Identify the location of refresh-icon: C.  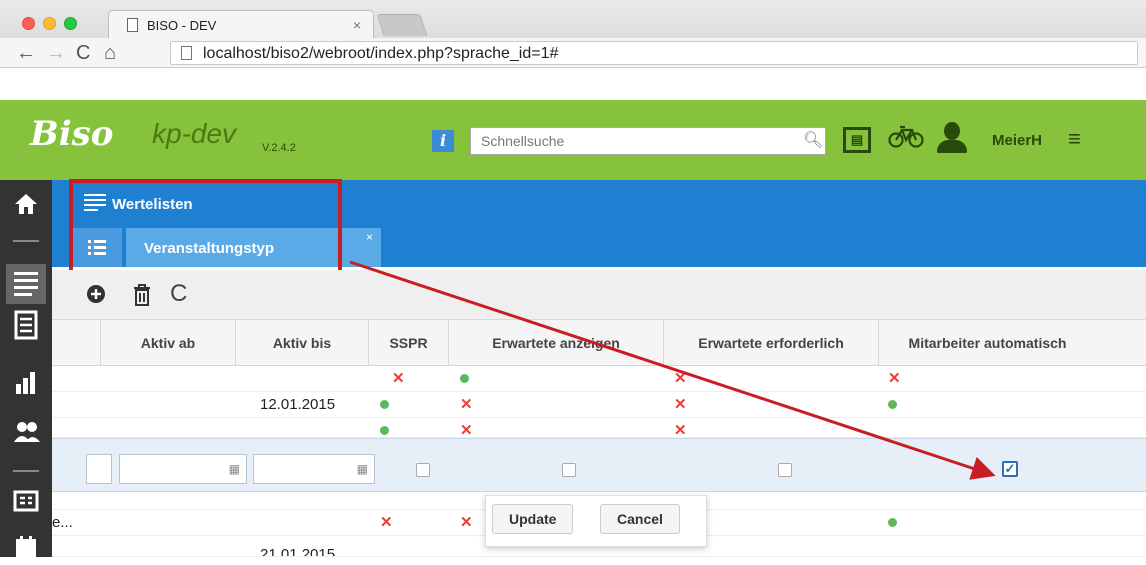
(178, 294).